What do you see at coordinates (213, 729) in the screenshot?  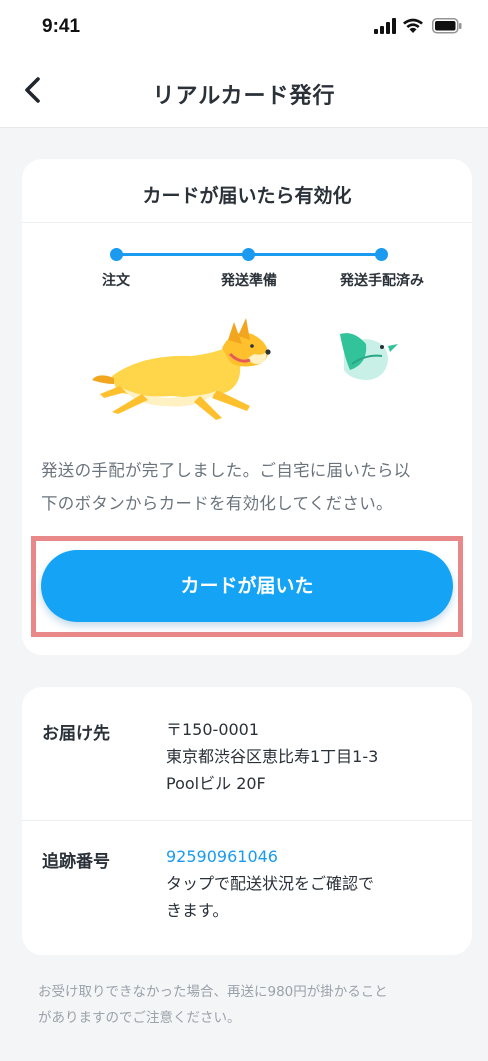 I see `address-postal-code: 〒150-0001` at bounding box center [213, 729].